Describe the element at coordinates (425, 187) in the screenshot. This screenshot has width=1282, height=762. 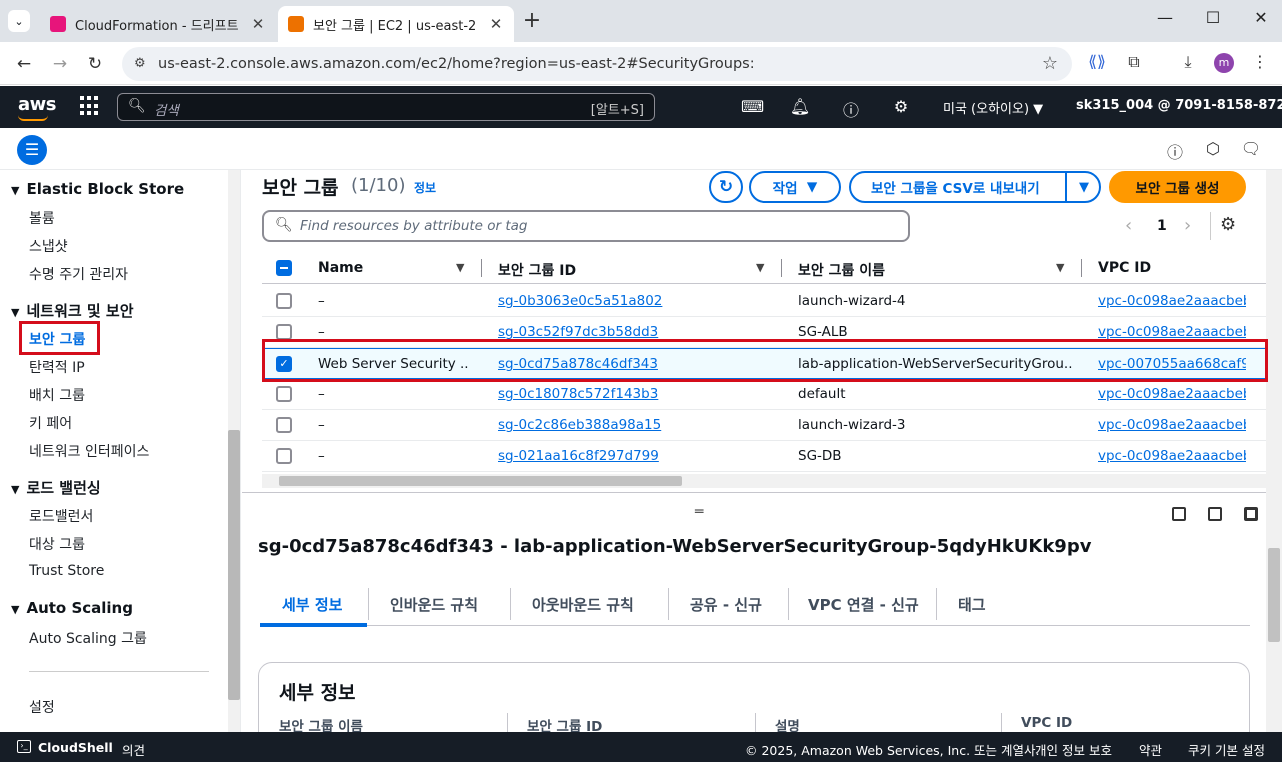
I see `info-link: 정보` at that location.